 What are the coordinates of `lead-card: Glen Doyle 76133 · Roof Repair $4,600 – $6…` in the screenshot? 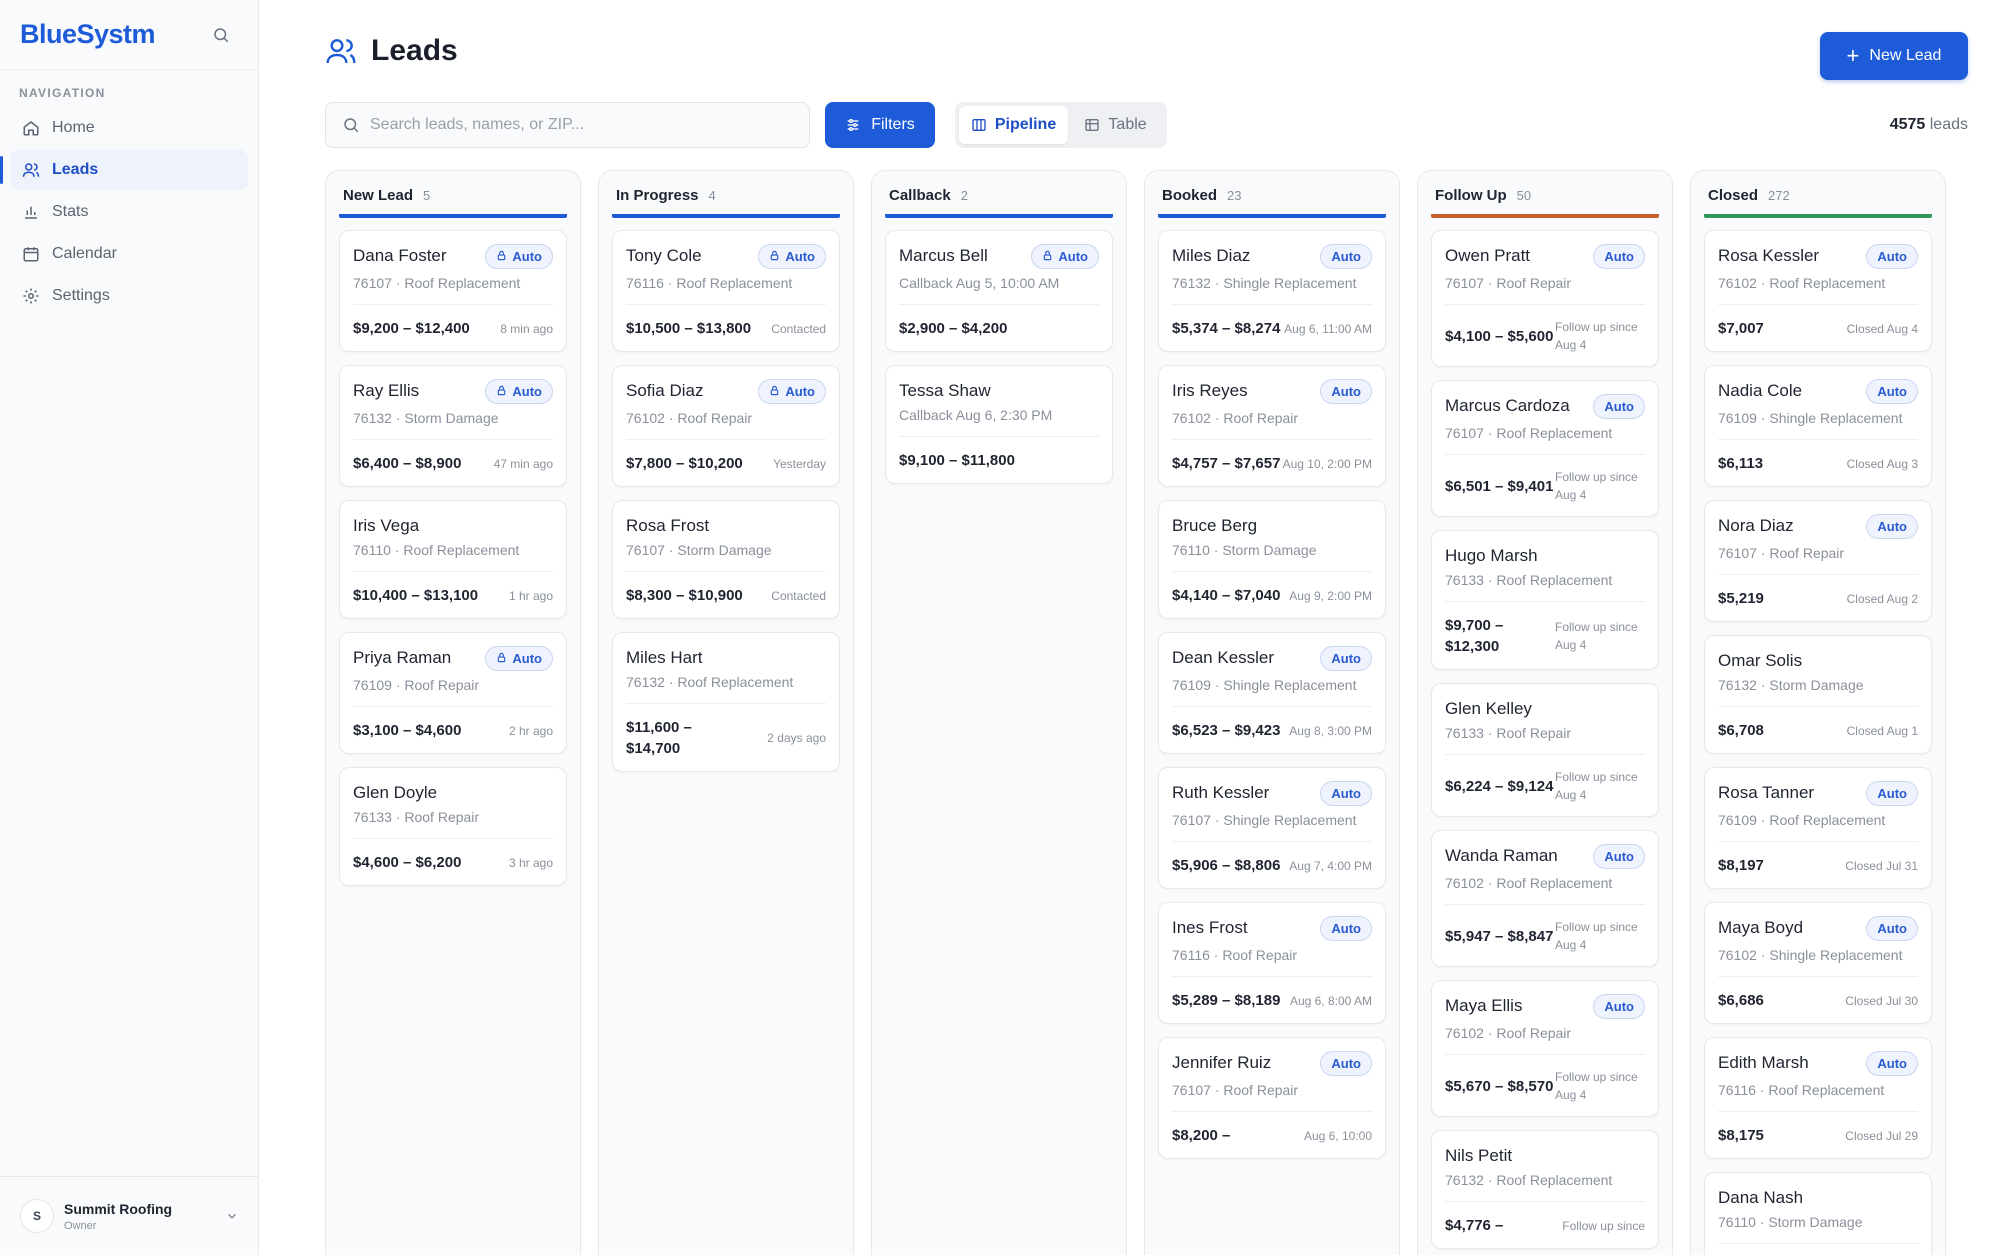 It's located at (453, 826).